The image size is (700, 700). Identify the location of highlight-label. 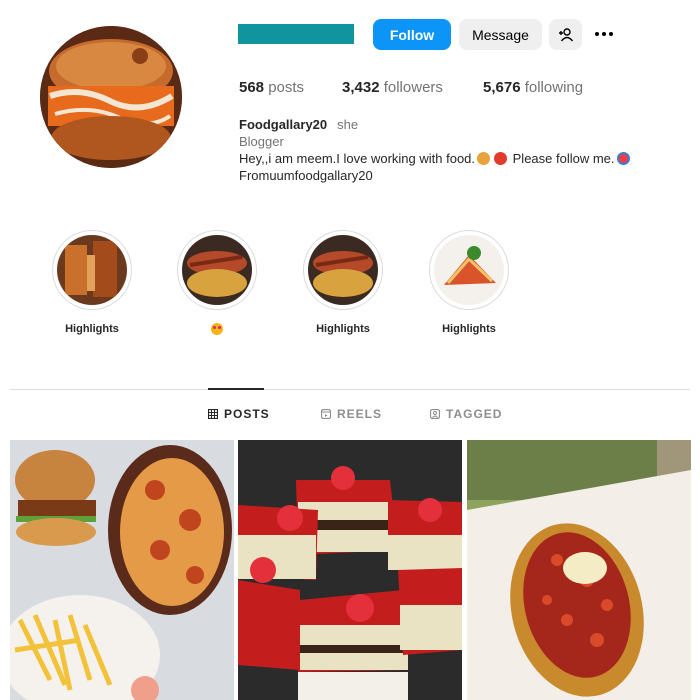
(217, 330).